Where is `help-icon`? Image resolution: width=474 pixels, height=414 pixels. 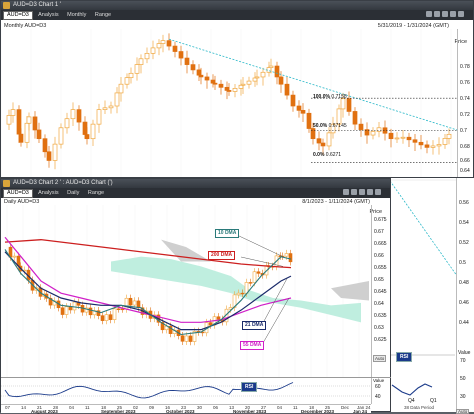 help-icon is located at coordinates (461, 14).